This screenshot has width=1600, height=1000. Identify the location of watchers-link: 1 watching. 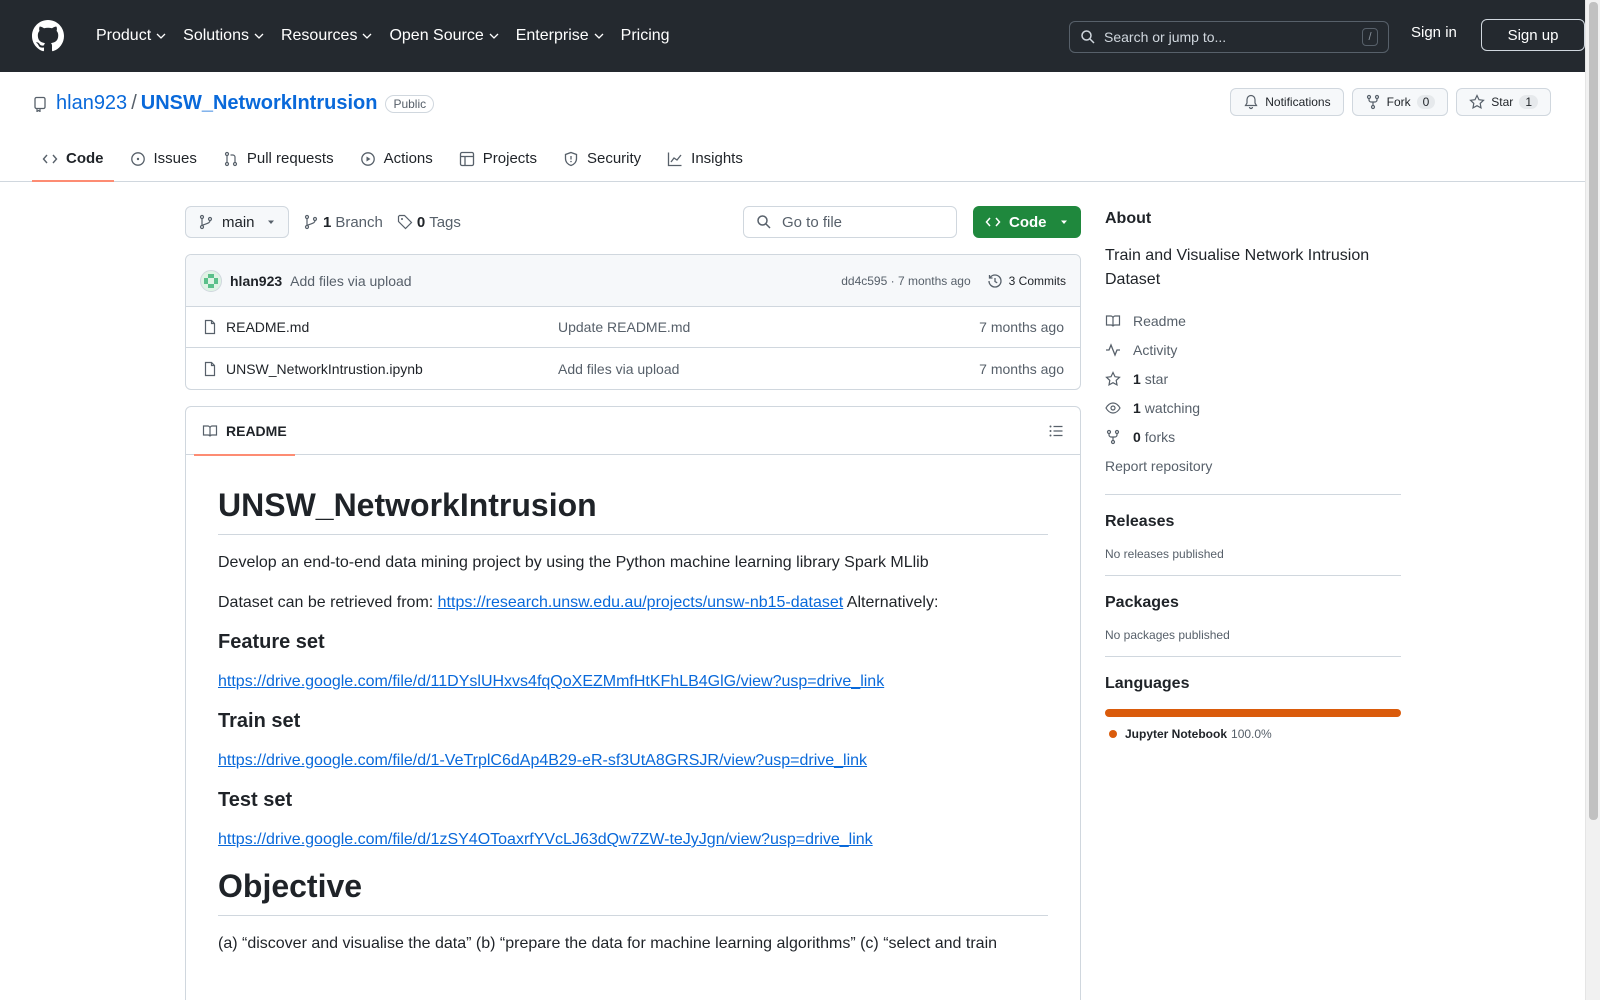
(1253, 407).